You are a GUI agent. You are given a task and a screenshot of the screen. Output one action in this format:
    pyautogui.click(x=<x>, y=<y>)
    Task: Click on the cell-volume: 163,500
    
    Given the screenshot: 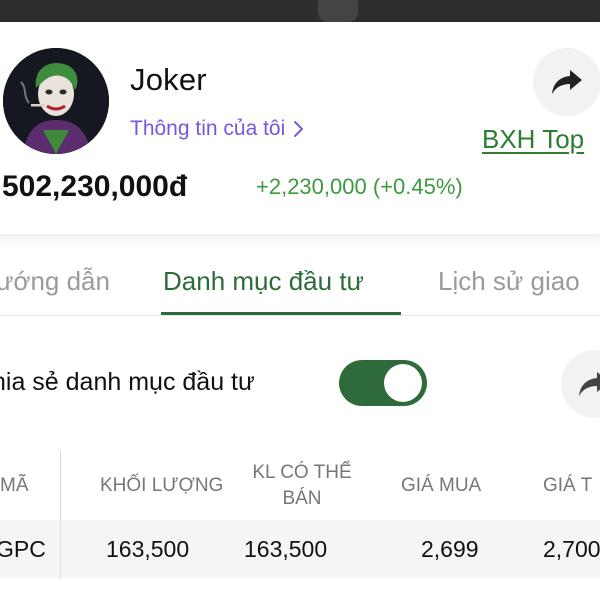 What is the action you would take?
    pyautogui.click(x=148, y=549)
    